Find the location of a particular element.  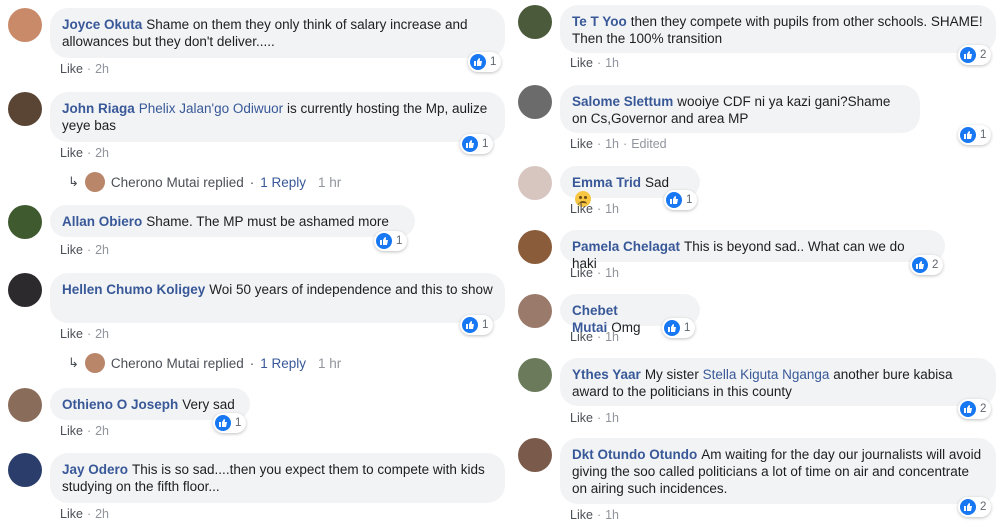

comment-text: Very sad is located at coordinates (208, 404).